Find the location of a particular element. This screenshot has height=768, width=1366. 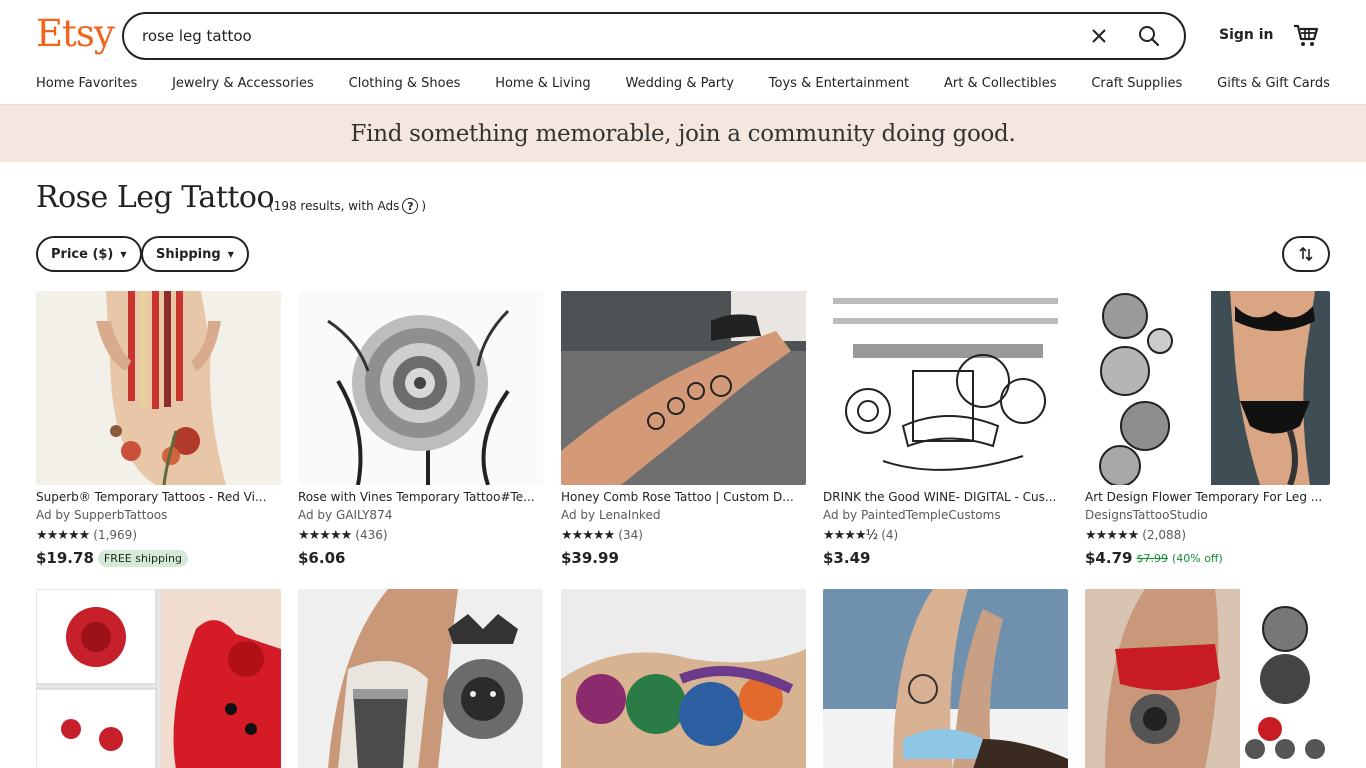

listing-price: $39.99 is located at coordinates (590, 558).